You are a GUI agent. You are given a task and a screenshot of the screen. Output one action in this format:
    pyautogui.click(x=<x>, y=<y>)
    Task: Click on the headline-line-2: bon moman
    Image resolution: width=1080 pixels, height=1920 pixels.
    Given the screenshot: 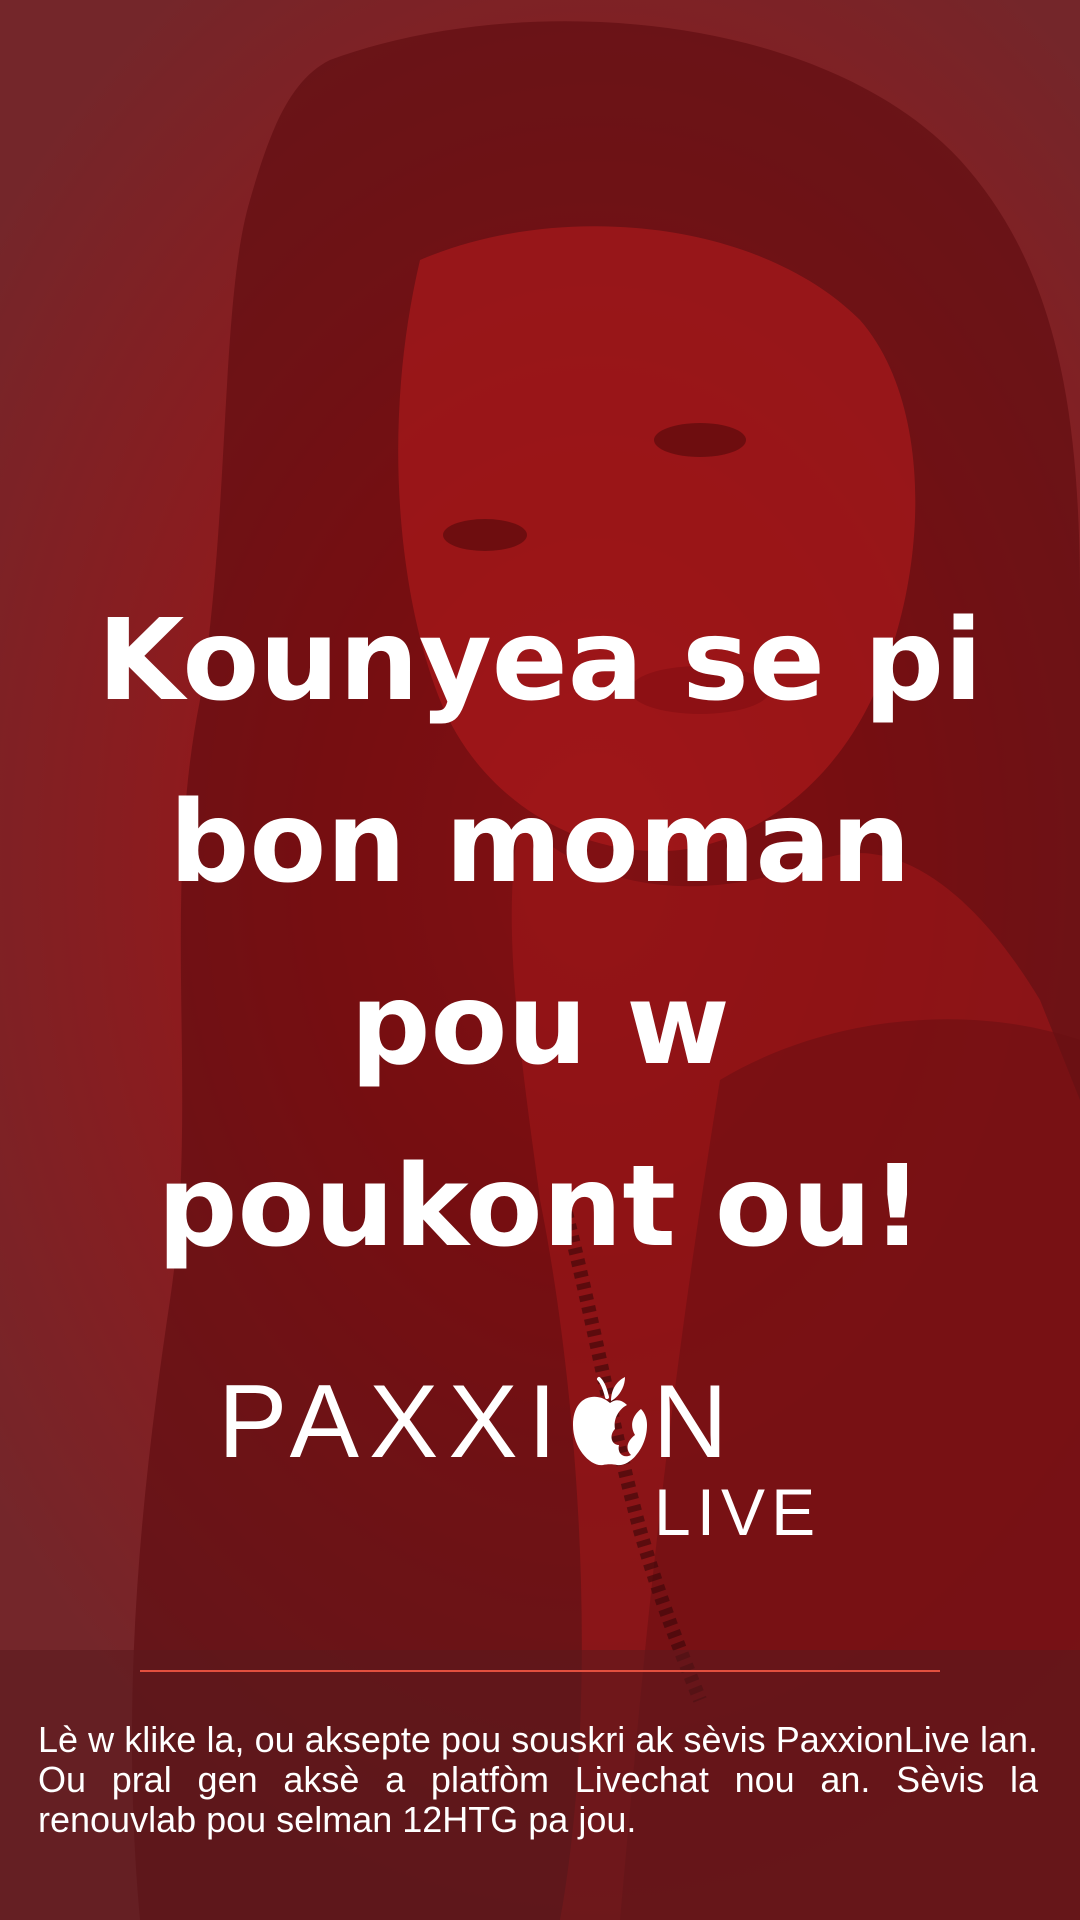 What is the action you would take?
    pyautogui.click(x=540, y=843)
    